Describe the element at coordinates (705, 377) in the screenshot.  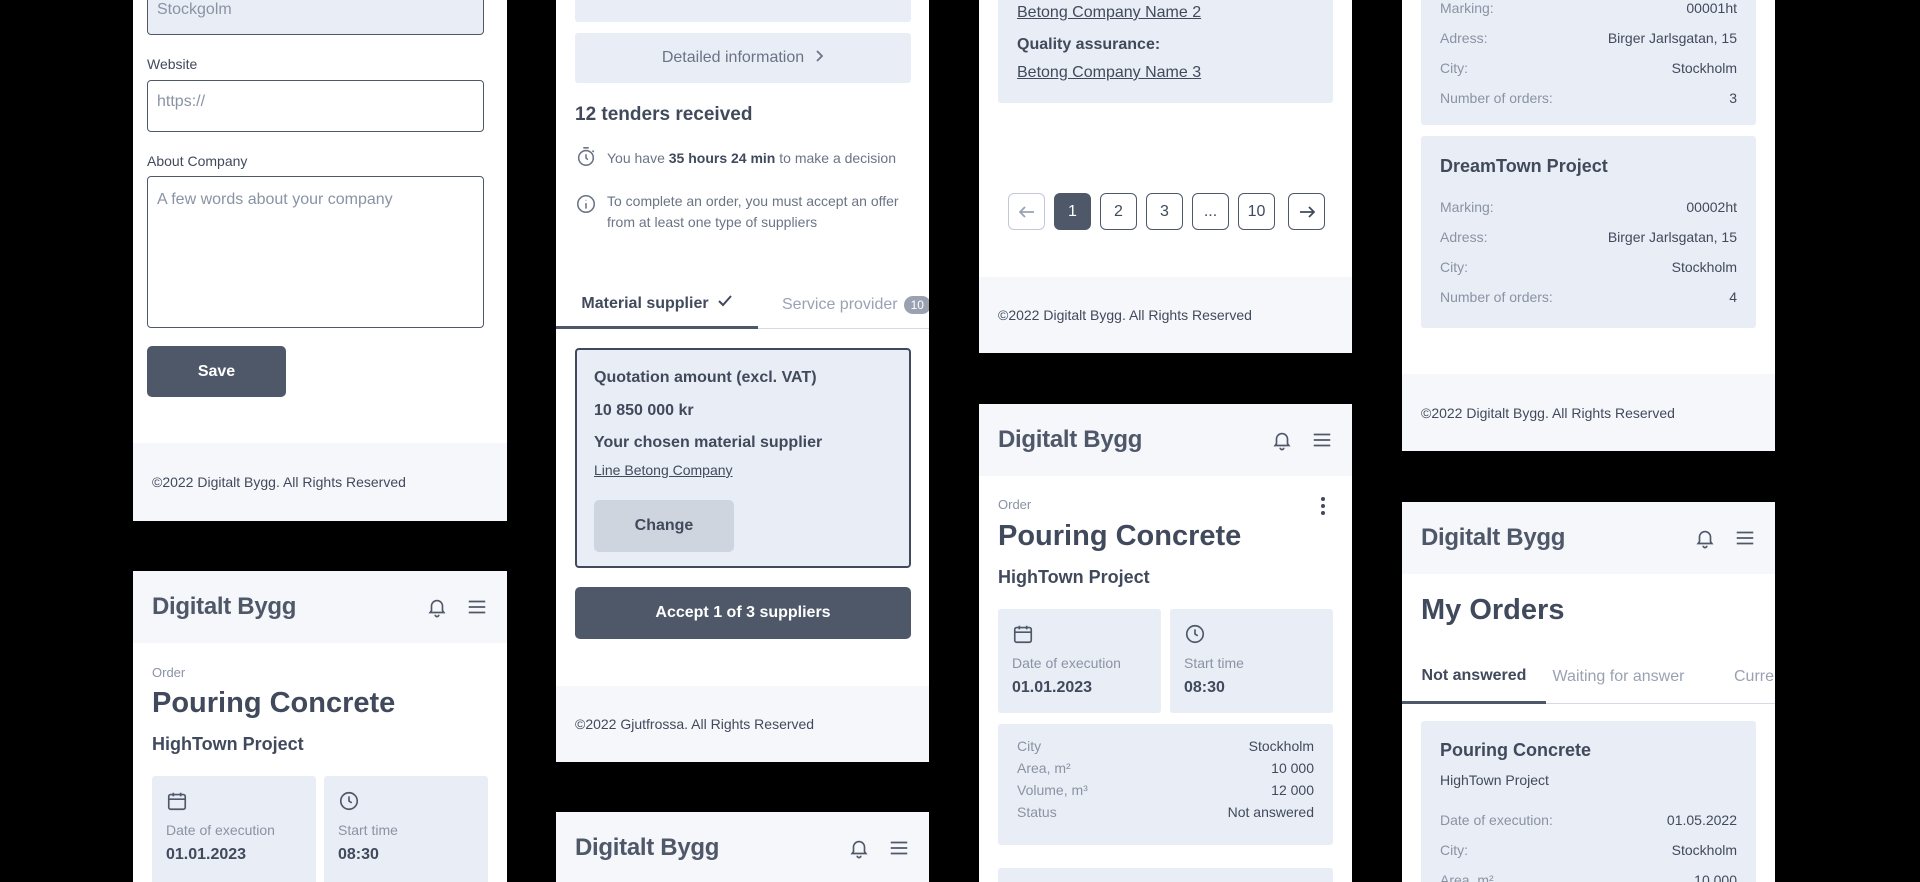
I see `quote-label: Quotation amount (excl. VAT)` at that location.